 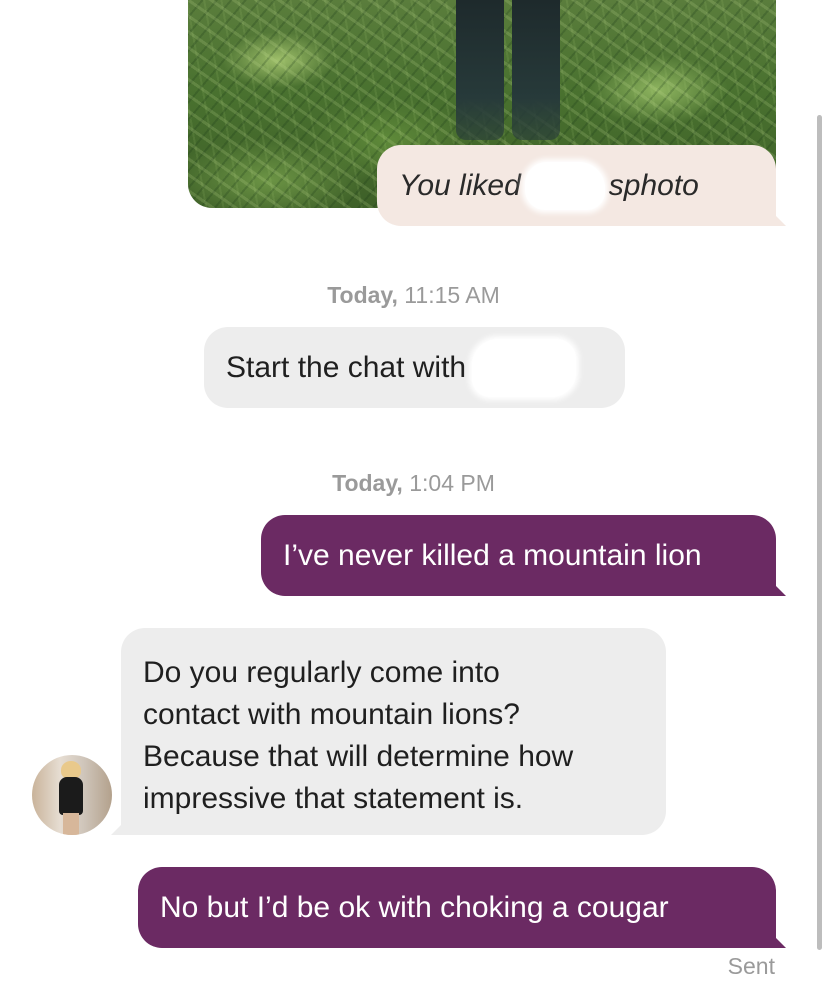 What do you see at coordinates (536, 70) in the screenshot?
I see `photo-leg-right` at bounding box center [536, 70].